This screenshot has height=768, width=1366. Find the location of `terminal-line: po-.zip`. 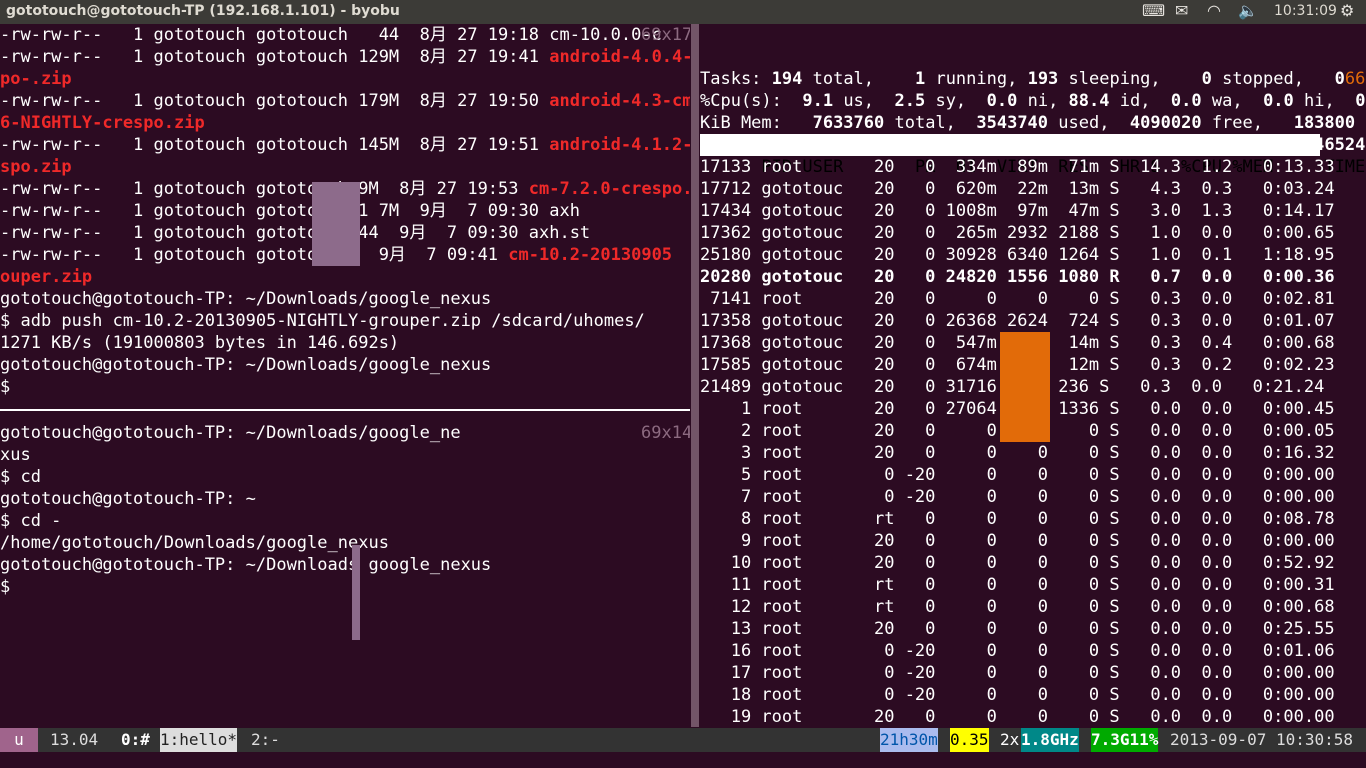

terminal-line: po-.zip is located at coordinates (345, 79).